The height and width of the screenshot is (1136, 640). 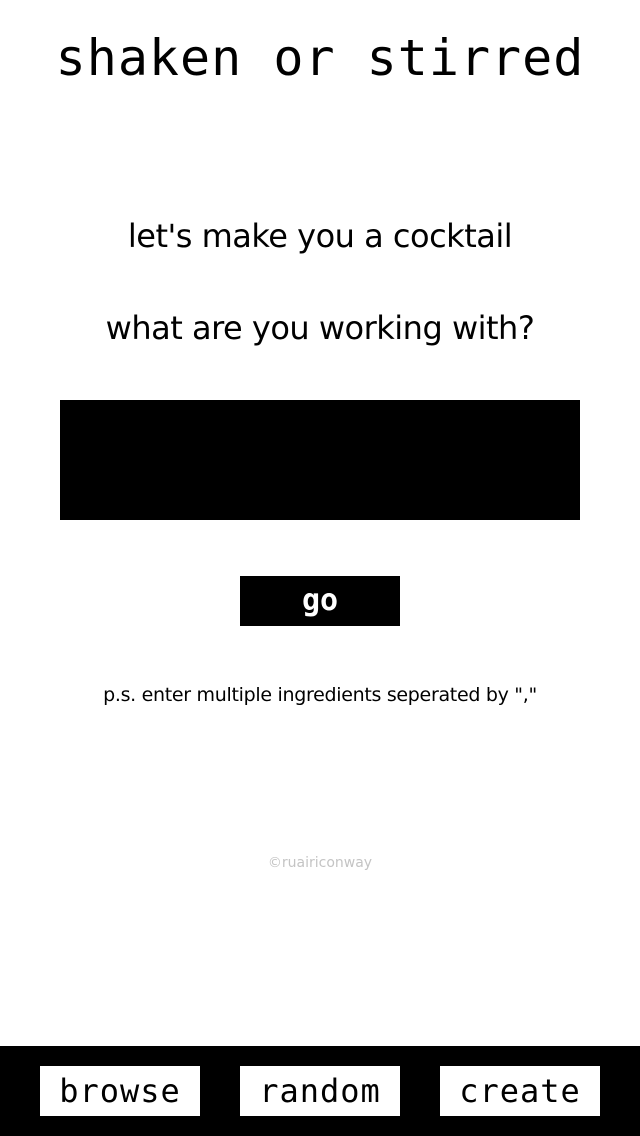 I want to click on create-button: create, so click(x=520, y=1091).